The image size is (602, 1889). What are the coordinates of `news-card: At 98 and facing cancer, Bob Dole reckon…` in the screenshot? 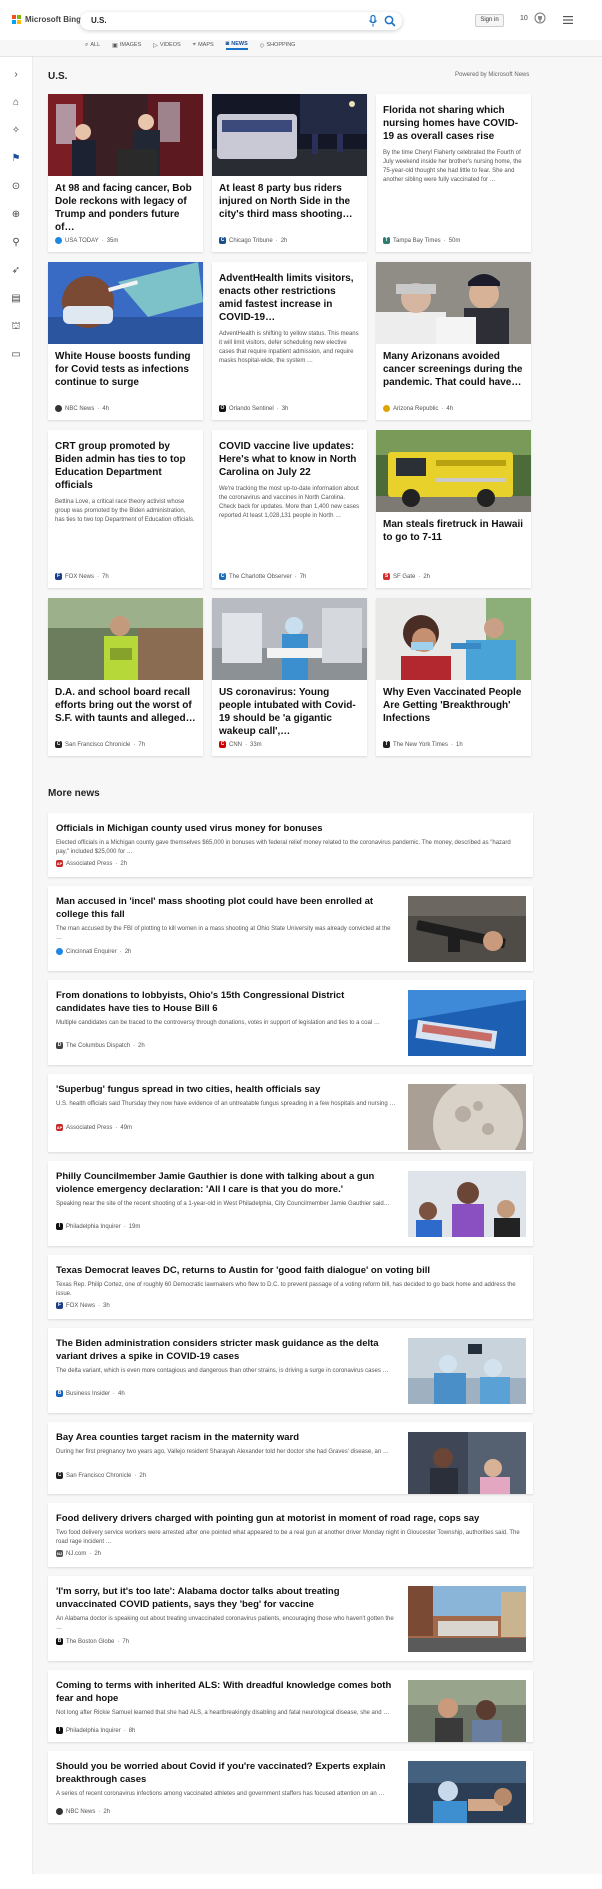 It's located at (125, 173).